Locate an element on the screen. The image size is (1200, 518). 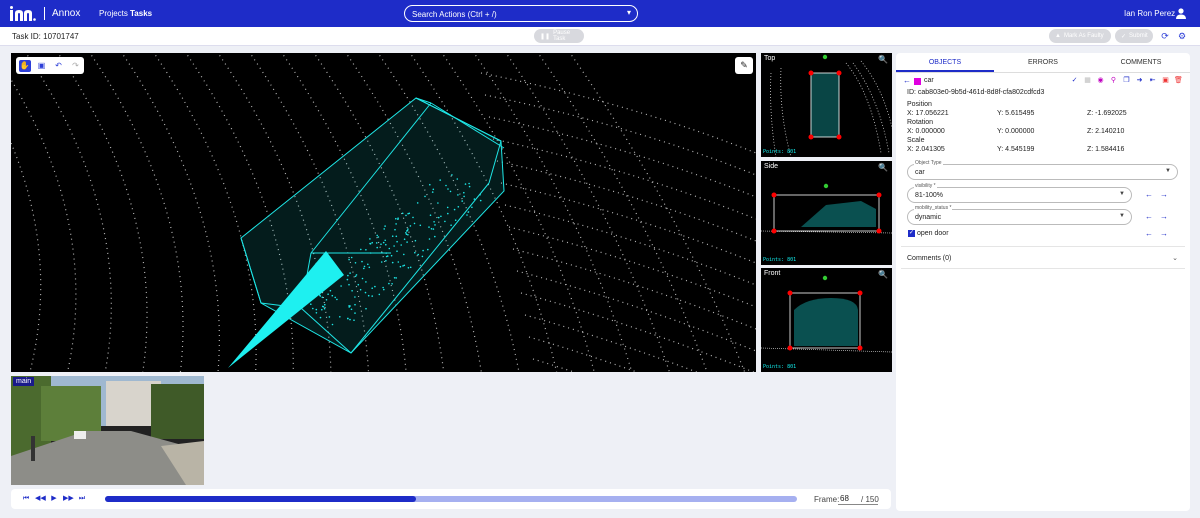
user-avatar-icon is located at coordinates (1181, 13).